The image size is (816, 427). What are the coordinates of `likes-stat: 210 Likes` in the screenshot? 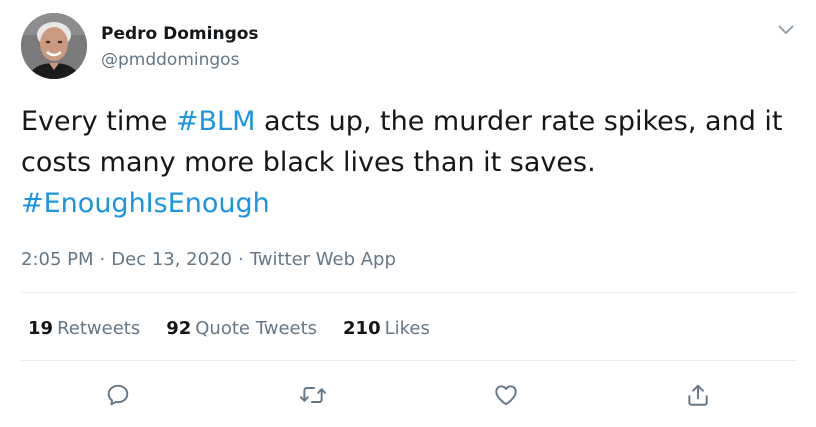 It's located at (386, 329).